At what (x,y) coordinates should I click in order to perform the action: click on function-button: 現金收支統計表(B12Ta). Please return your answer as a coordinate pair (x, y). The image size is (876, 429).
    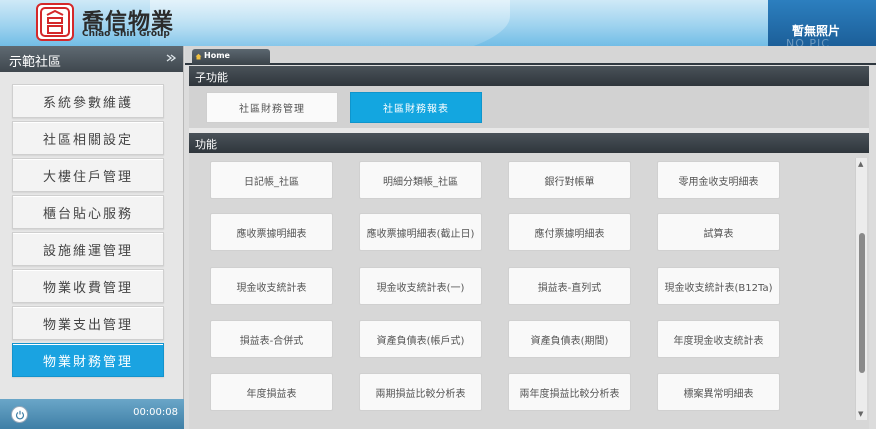
    Looking at the image, I should click on (718, 286).